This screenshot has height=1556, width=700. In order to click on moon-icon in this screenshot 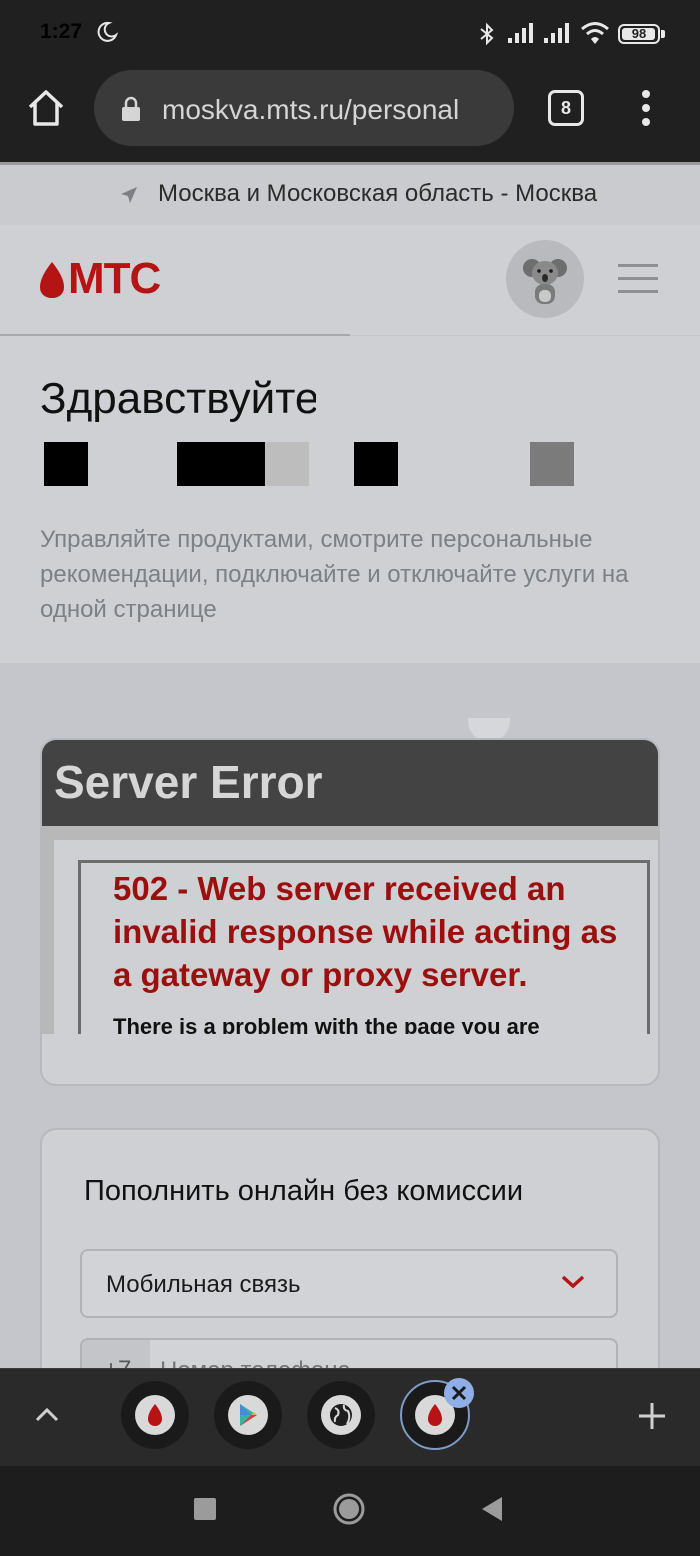, I will do `click(108, 31)`.